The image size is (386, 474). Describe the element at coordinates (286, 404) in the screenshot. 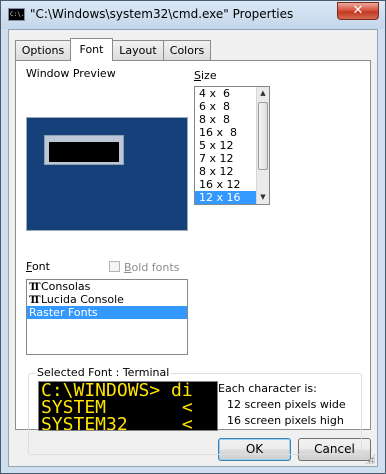

I see `pixels-wide-text: 12 screen pixels wide` at that location.